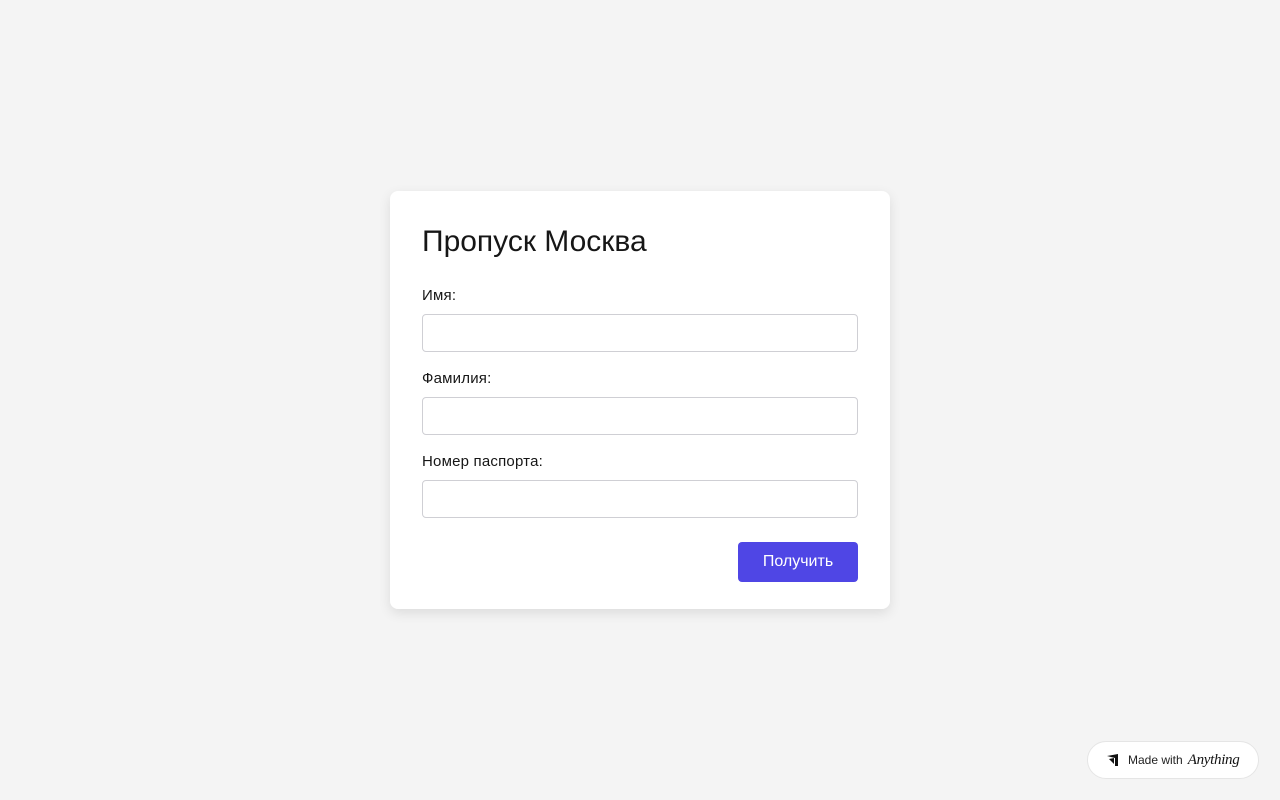  Describe the element at coordinates (640, 562) in the screenshot. I see `form-actions: Получить` at that location.